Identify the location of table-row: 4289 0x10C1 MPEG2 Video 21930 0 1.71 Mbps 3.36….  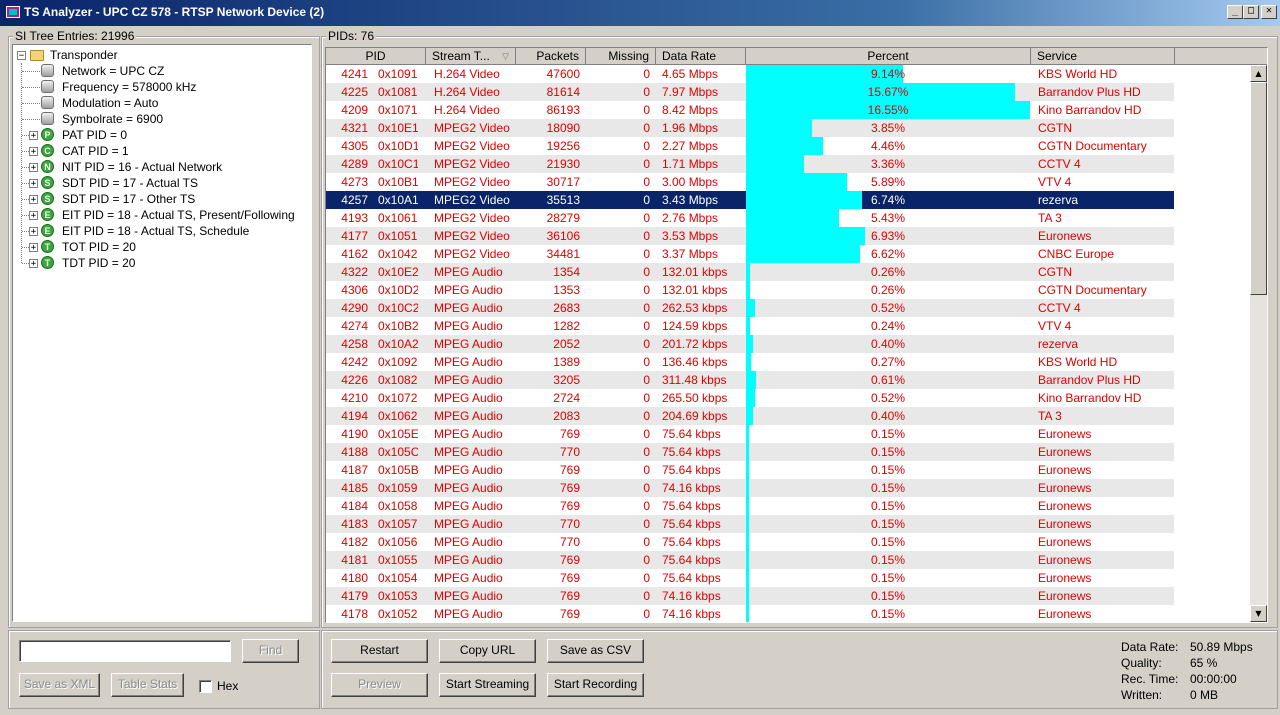
(750, 164).